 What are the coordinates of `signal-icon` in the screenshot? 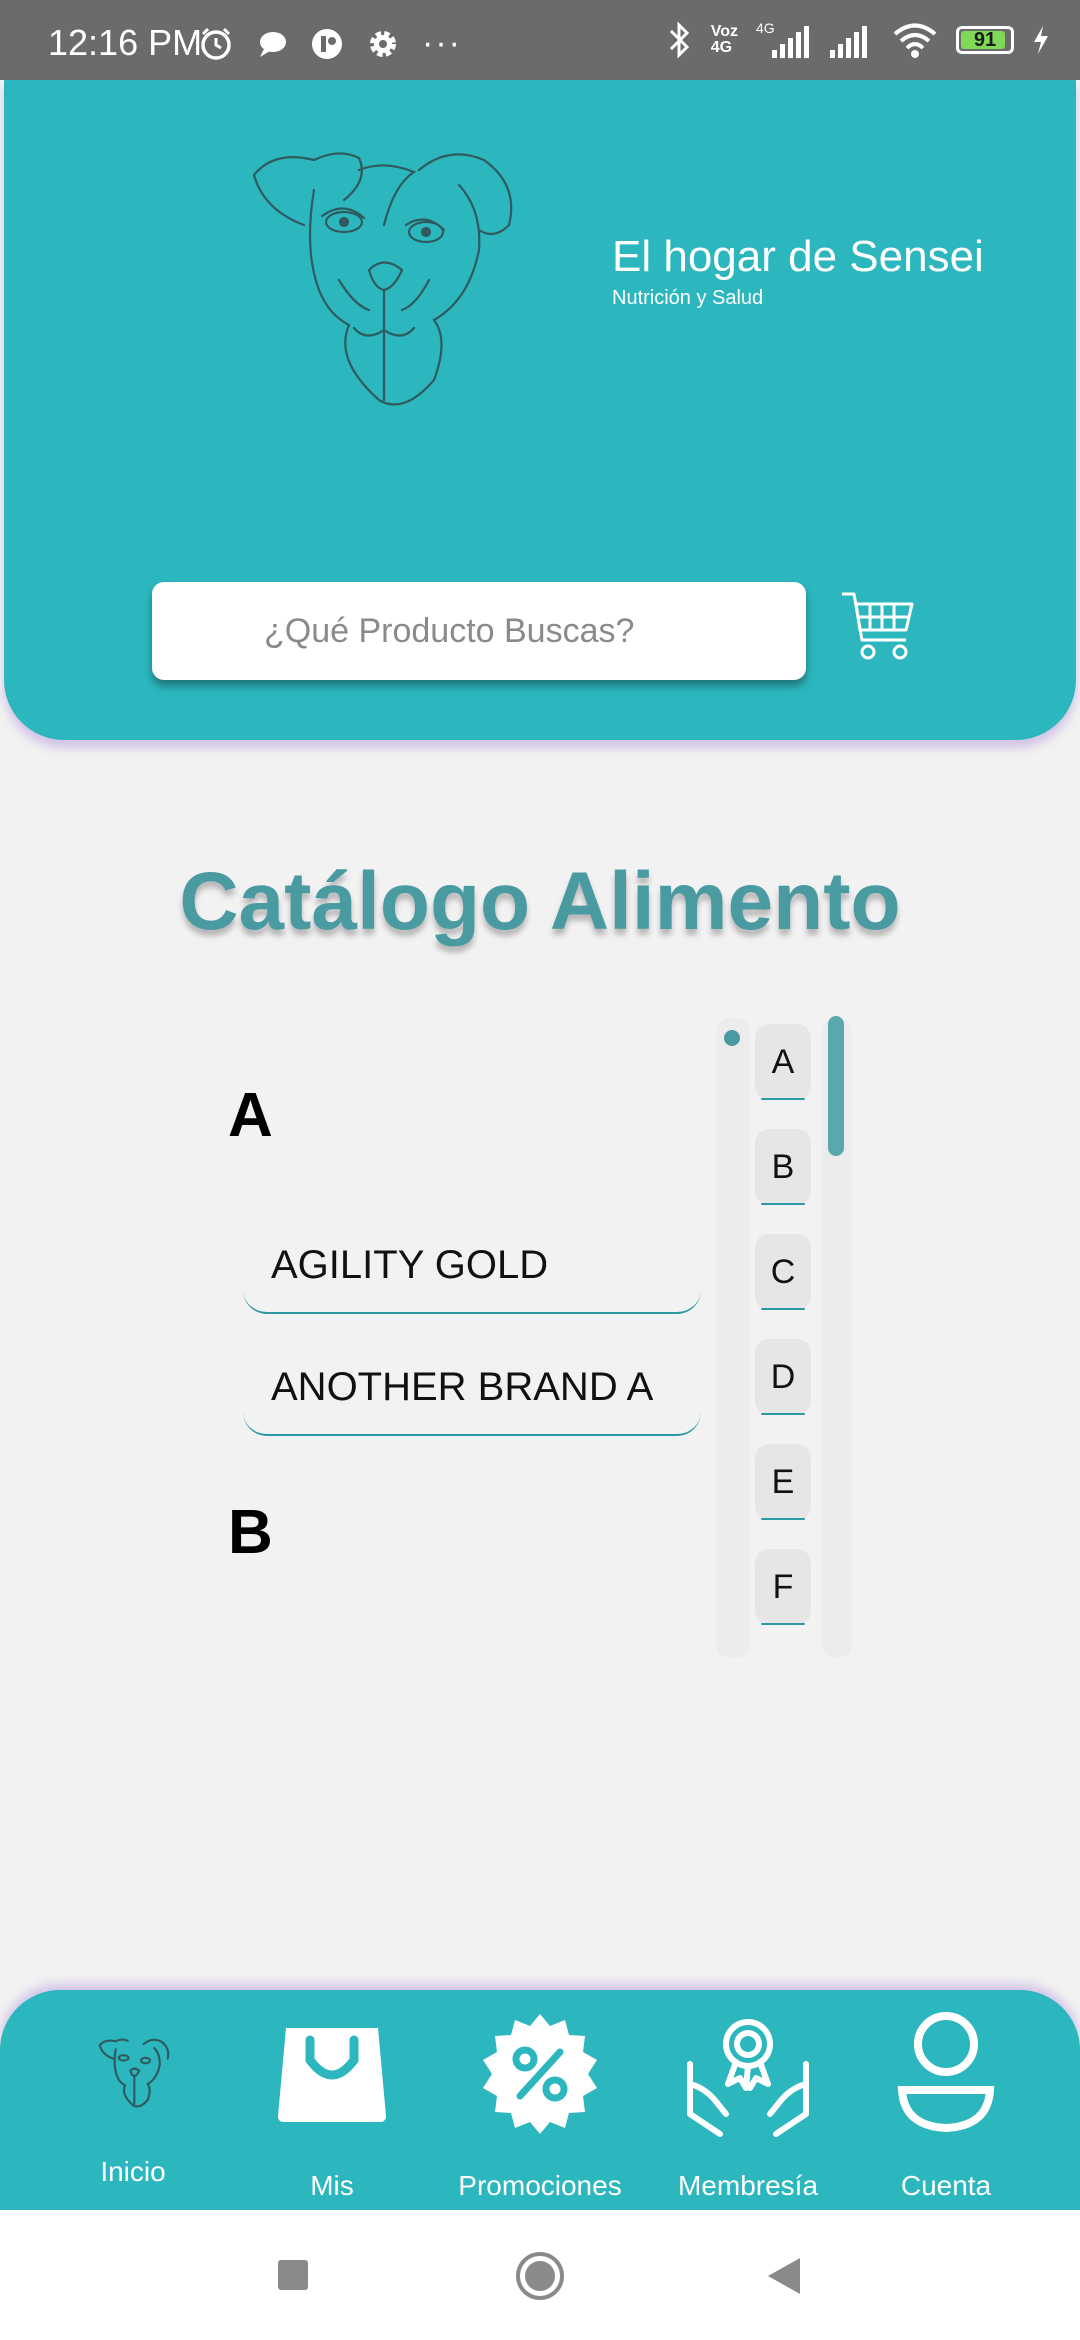 It's located at (848, 42).